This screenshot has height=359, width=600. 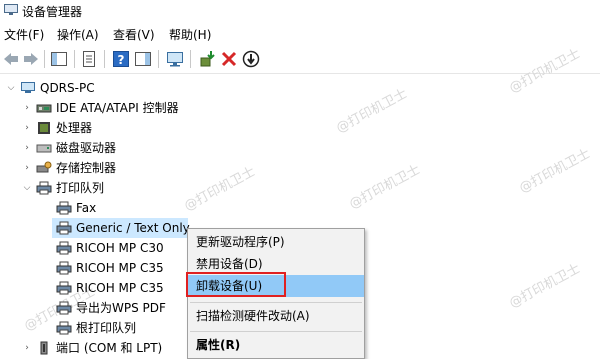 What do you see at coordinates (207, 59) in the screenshot?
I see `update-driver-icon` at bounding box center [207, 59].